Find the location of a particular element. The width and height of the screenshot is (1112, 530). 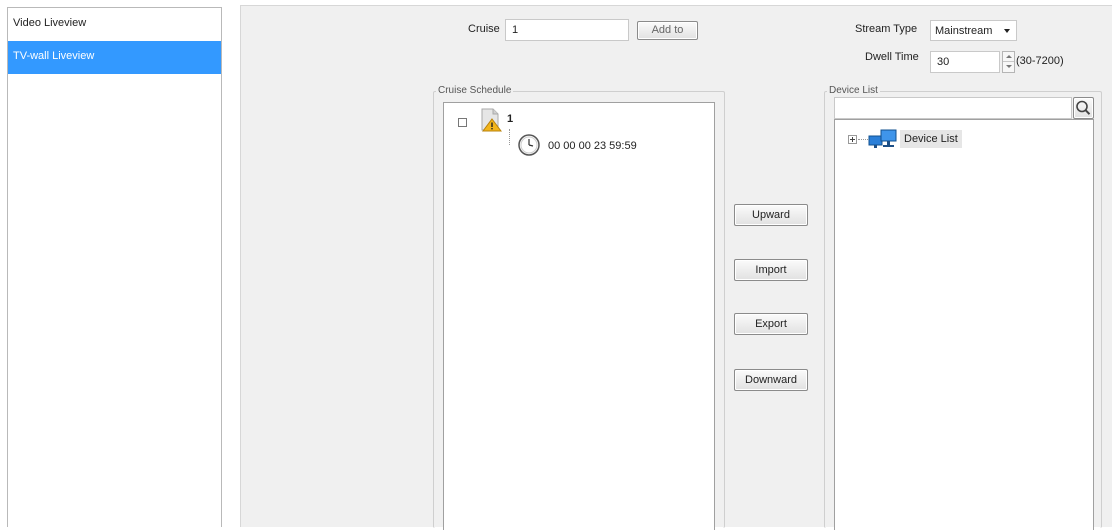

clock-icon is located at coordinates (529, 145).